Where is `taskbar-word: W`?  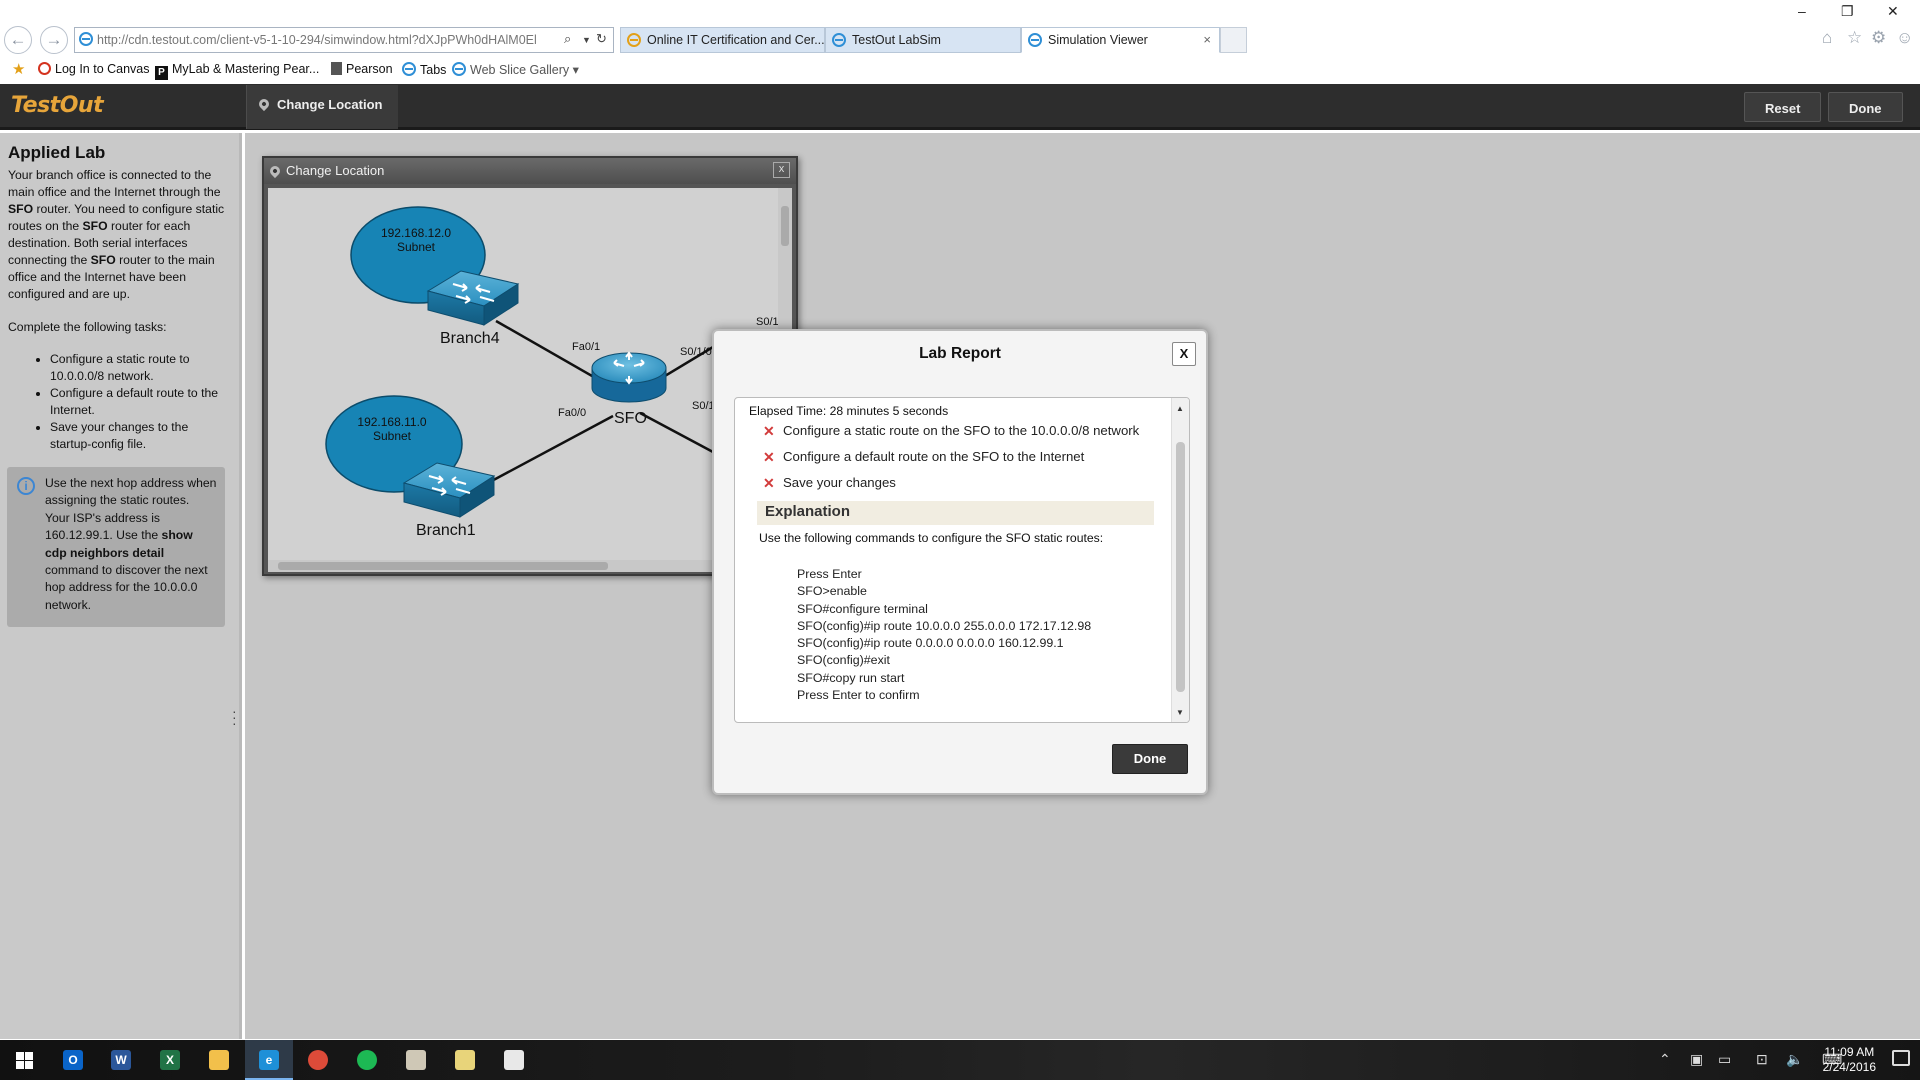 taskbar-word: W is located at coordinates (121, 1060).